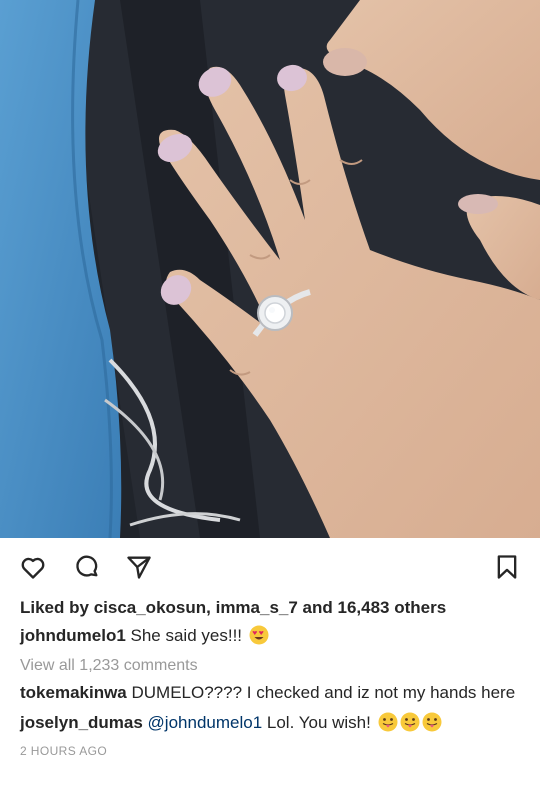  Describe the element at coordinates (270, 636) in the screenshot. I see `caption: johndumelo1 She said yes!!!` at that location.